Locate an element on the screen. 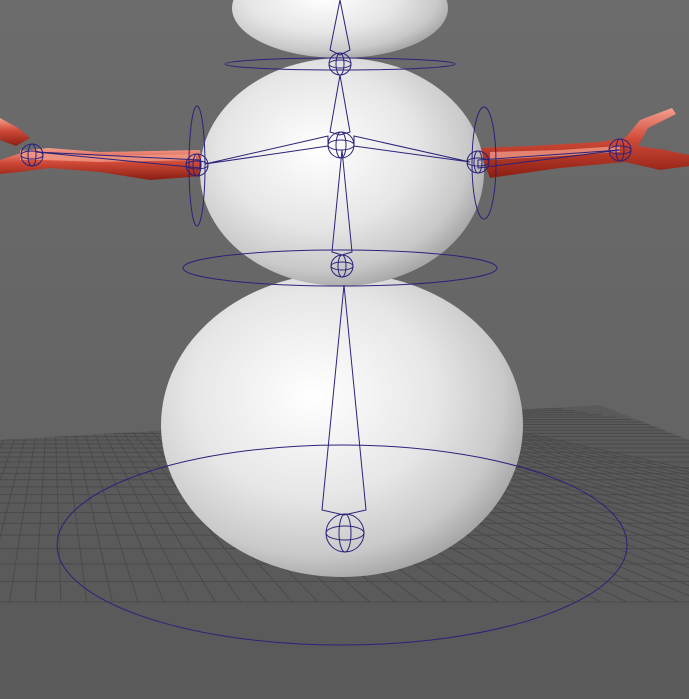 The height and width of the screenshot is (699, 689). left-arm-twig is located at coordinates (102, 149).